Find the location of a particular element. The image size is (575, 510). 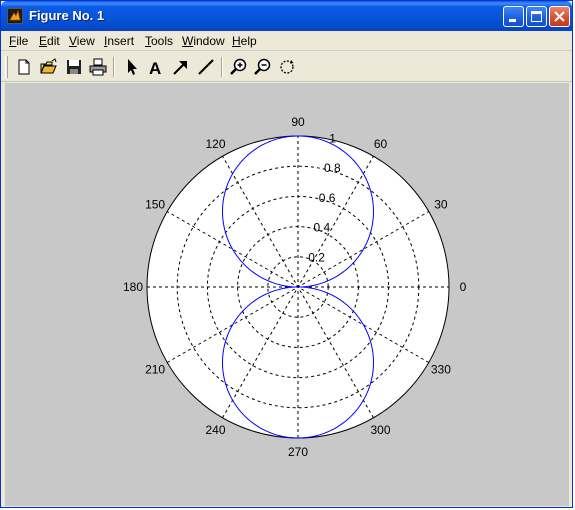

window-title: Figure No. 1 is located at coordinates (67, 15).